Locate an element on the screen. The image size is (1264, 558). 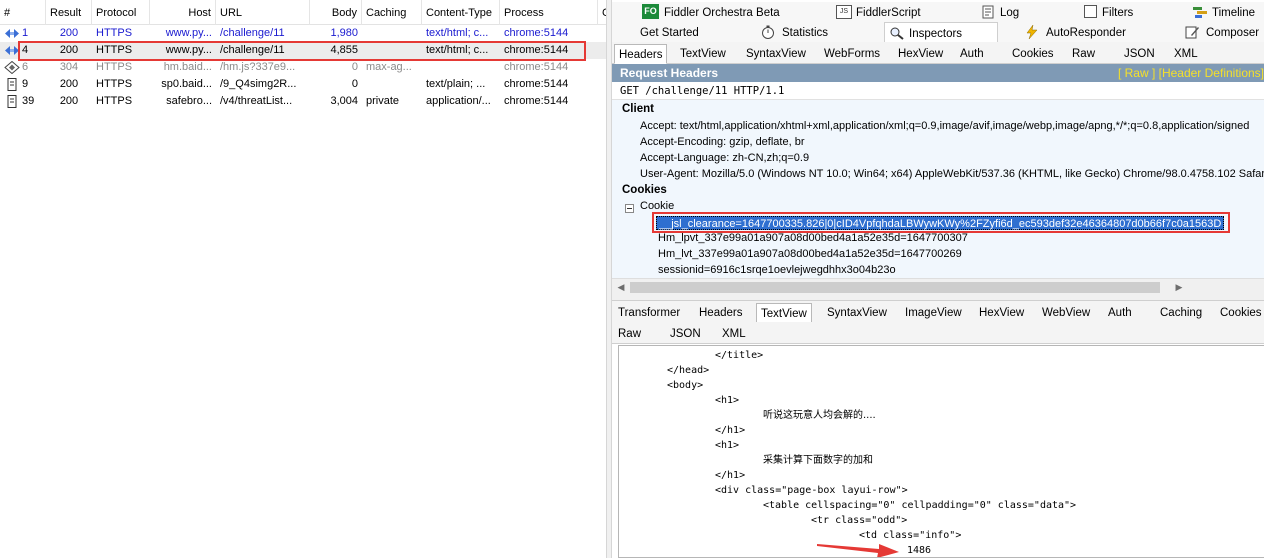
timeline-icon is located at coordinates (1200, 12).